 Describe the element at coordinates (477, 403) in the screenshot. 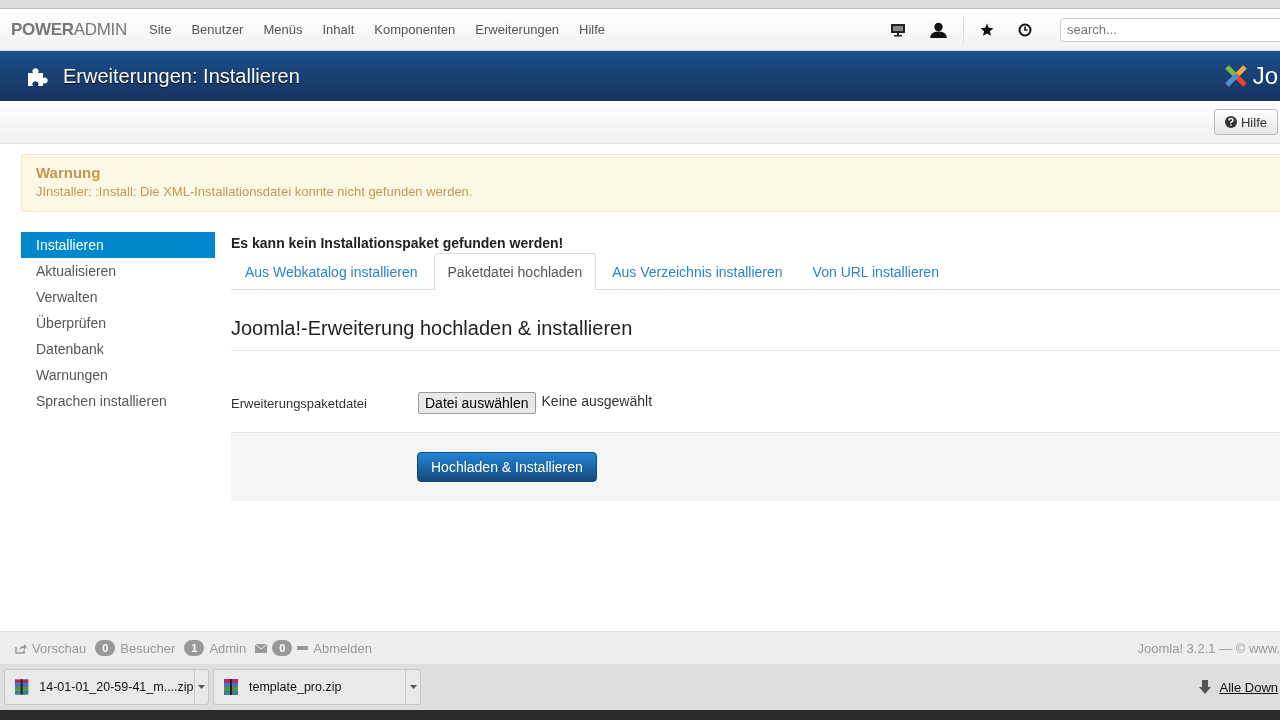

I see `choose-file-button: Datei auswählen` at that location.